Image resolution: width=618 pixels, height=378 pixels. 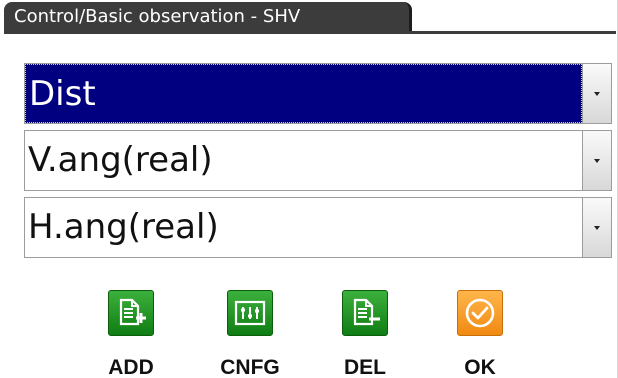 What do you see at coordinates (250, 313) in the screenshot?
I see `configuration-icon` at bounding box center [250, 313].